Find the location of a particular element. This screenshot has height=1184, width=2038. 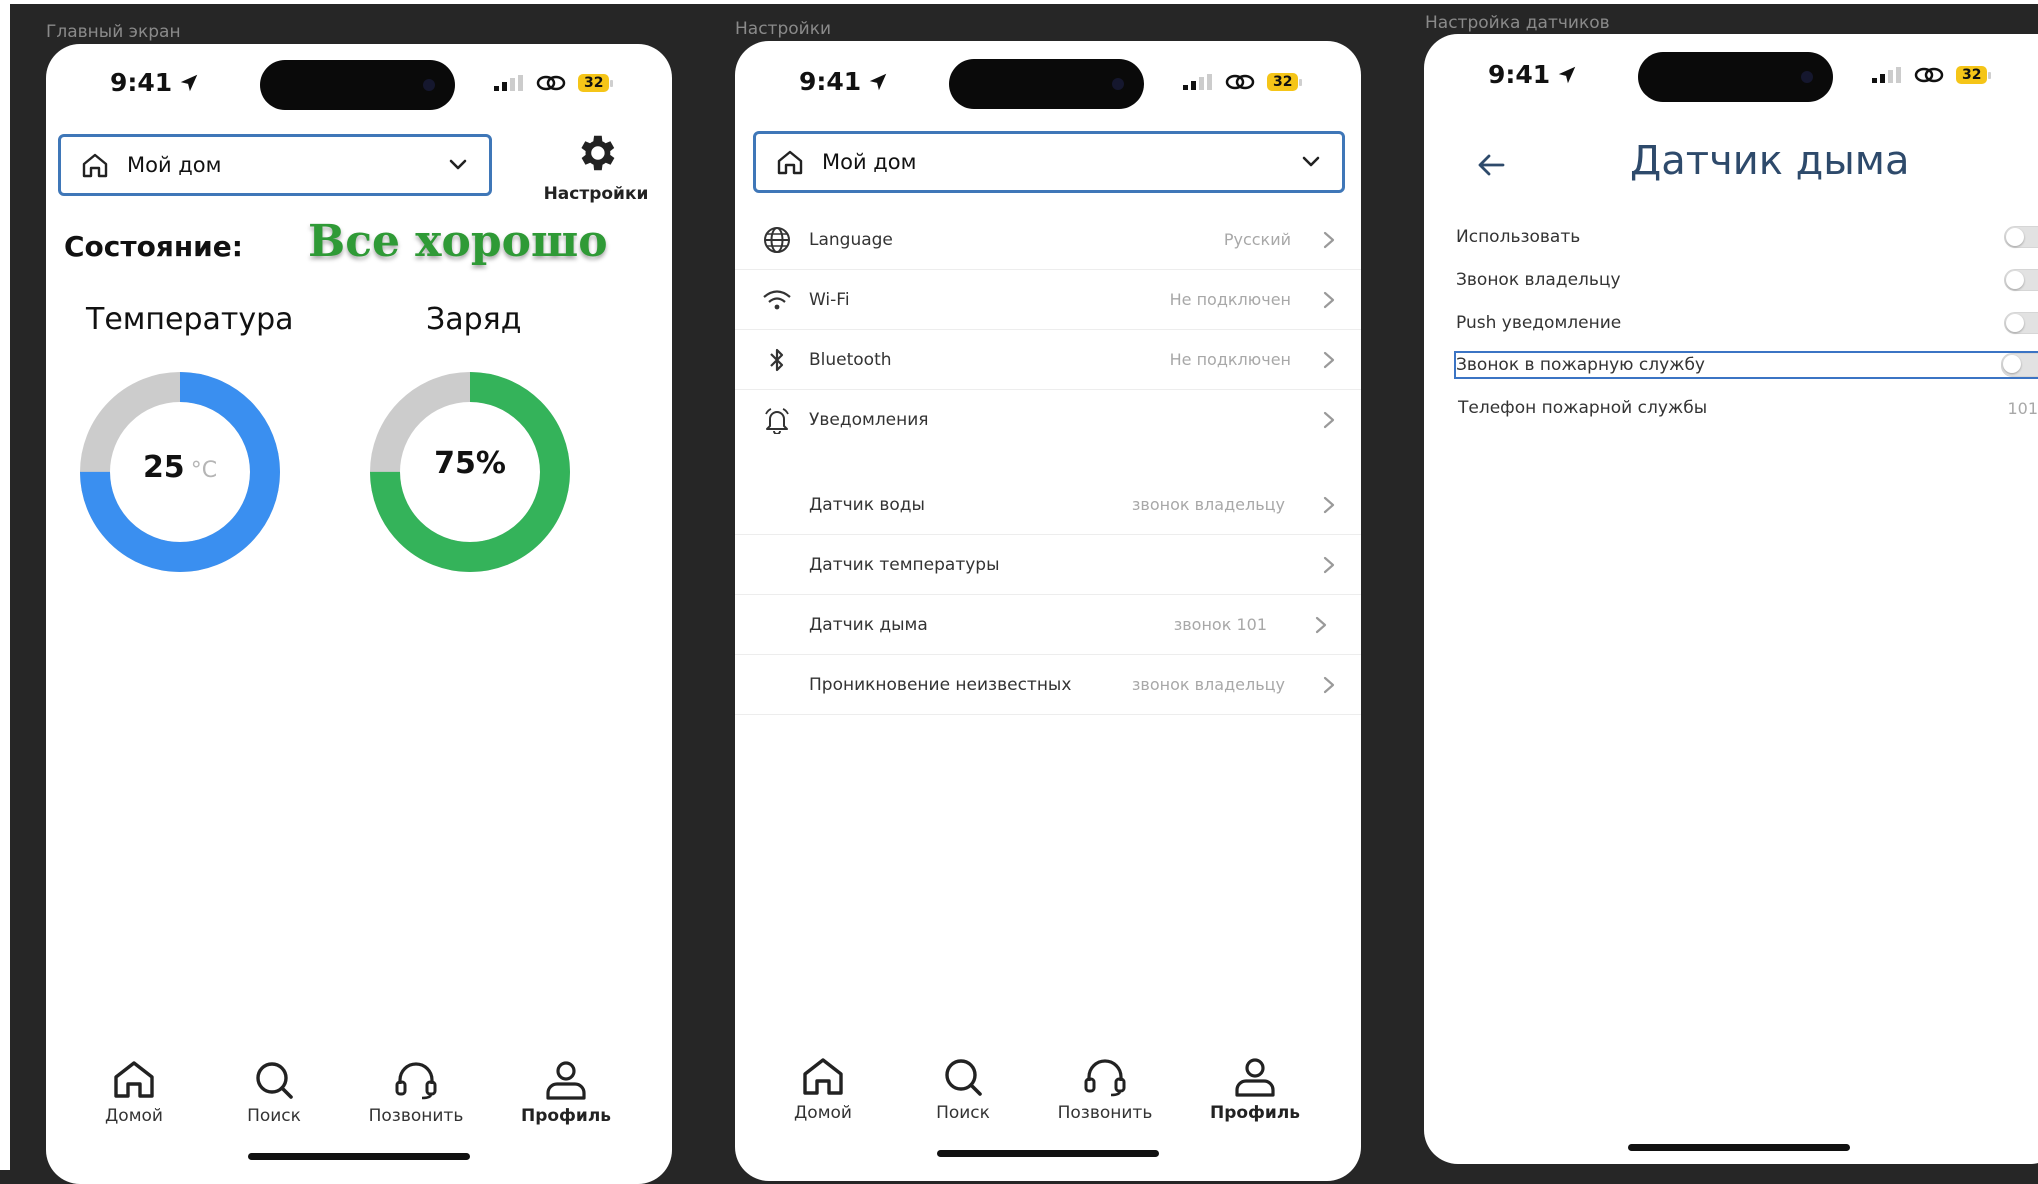

settings-row-language: Language Русский is located at coordinates (1048, 240).